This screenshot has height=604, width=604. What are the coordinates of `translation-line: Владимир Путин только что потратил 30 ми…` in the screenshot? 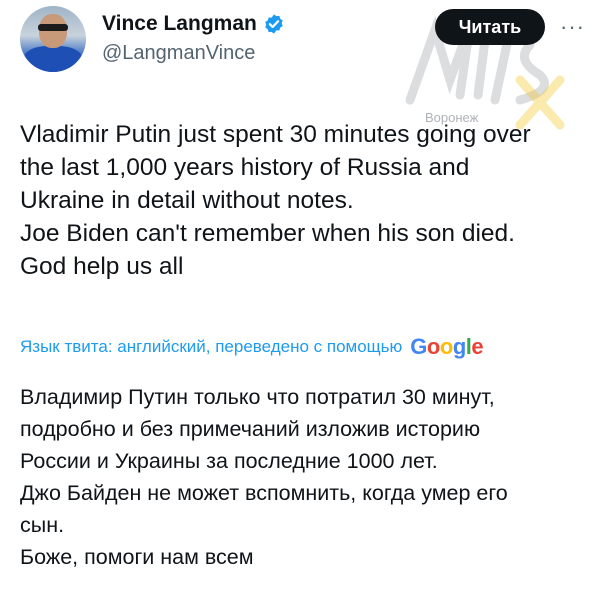 It's located at (257, 397).